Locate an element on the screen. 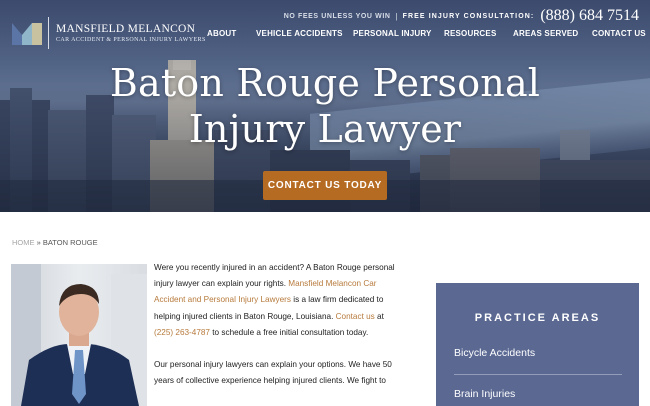  nav-item-areas-served: AREAS SERVED is located at coordinates (545, 33).